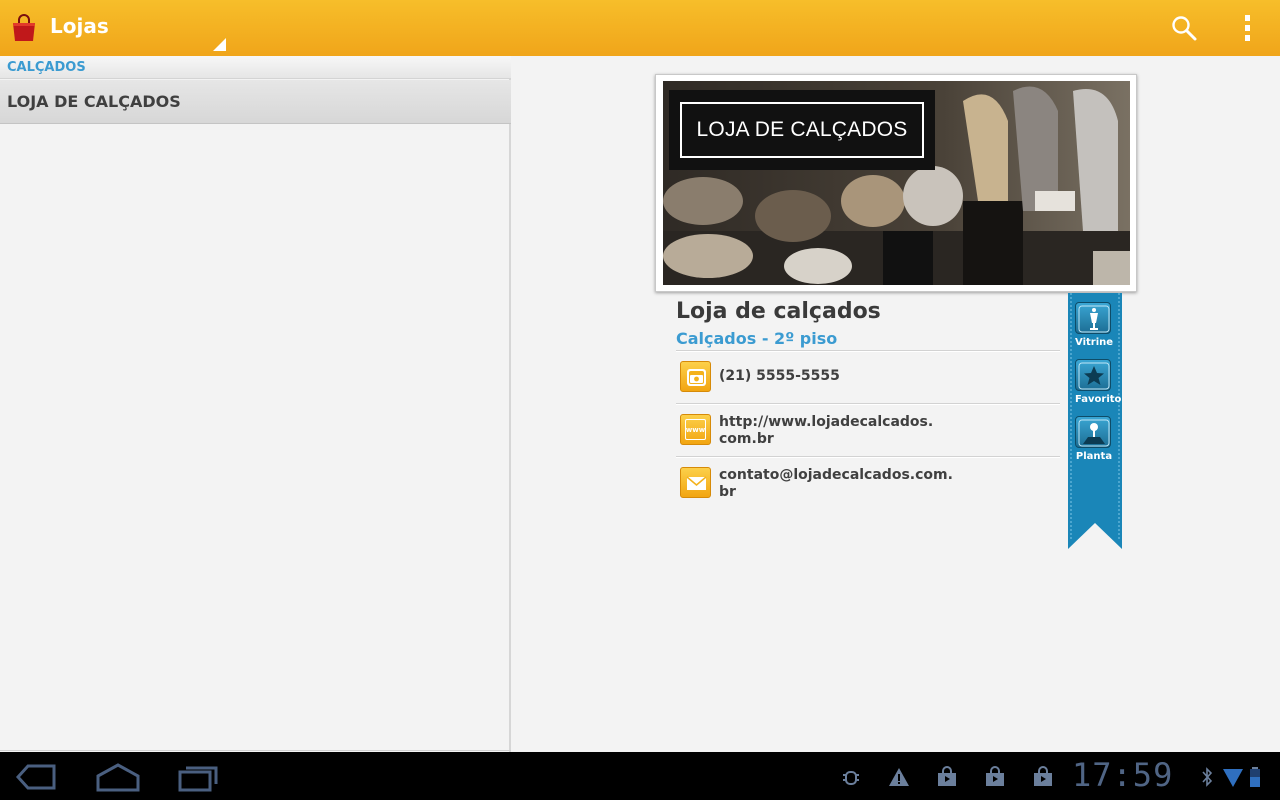 The image size is (1280, 800). I want to click on web-icon: www, so click(695, 429).